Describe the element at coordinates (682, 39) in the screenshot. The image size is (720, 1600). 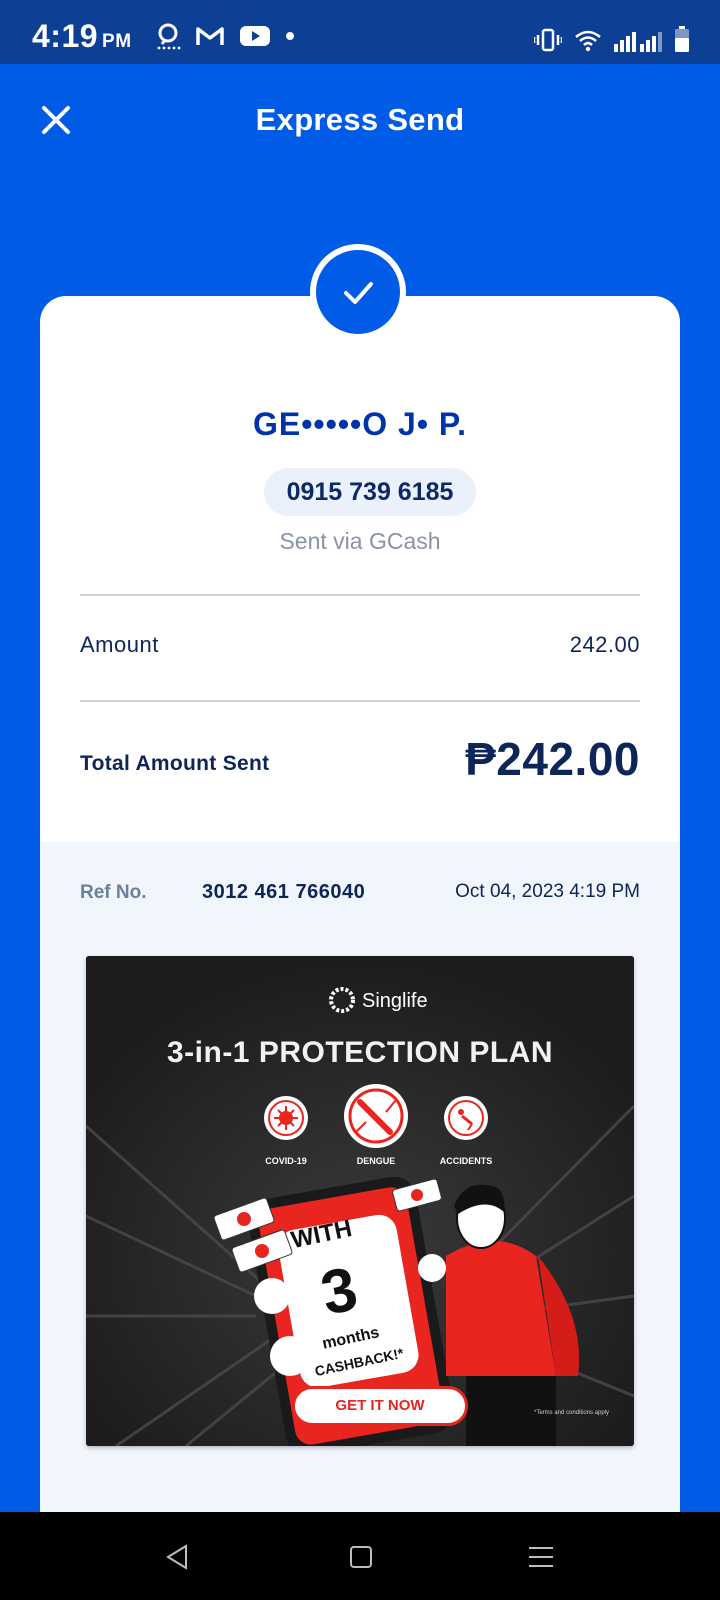
I see `battery-icon` at that location.